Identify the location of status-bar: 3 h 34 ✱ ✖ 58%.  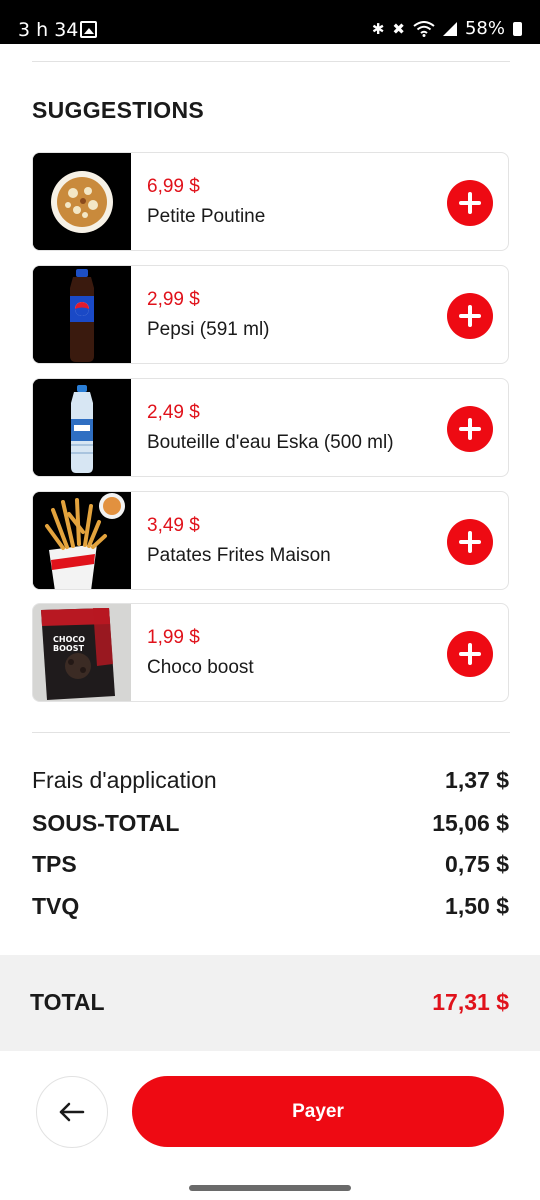
(270, 22).